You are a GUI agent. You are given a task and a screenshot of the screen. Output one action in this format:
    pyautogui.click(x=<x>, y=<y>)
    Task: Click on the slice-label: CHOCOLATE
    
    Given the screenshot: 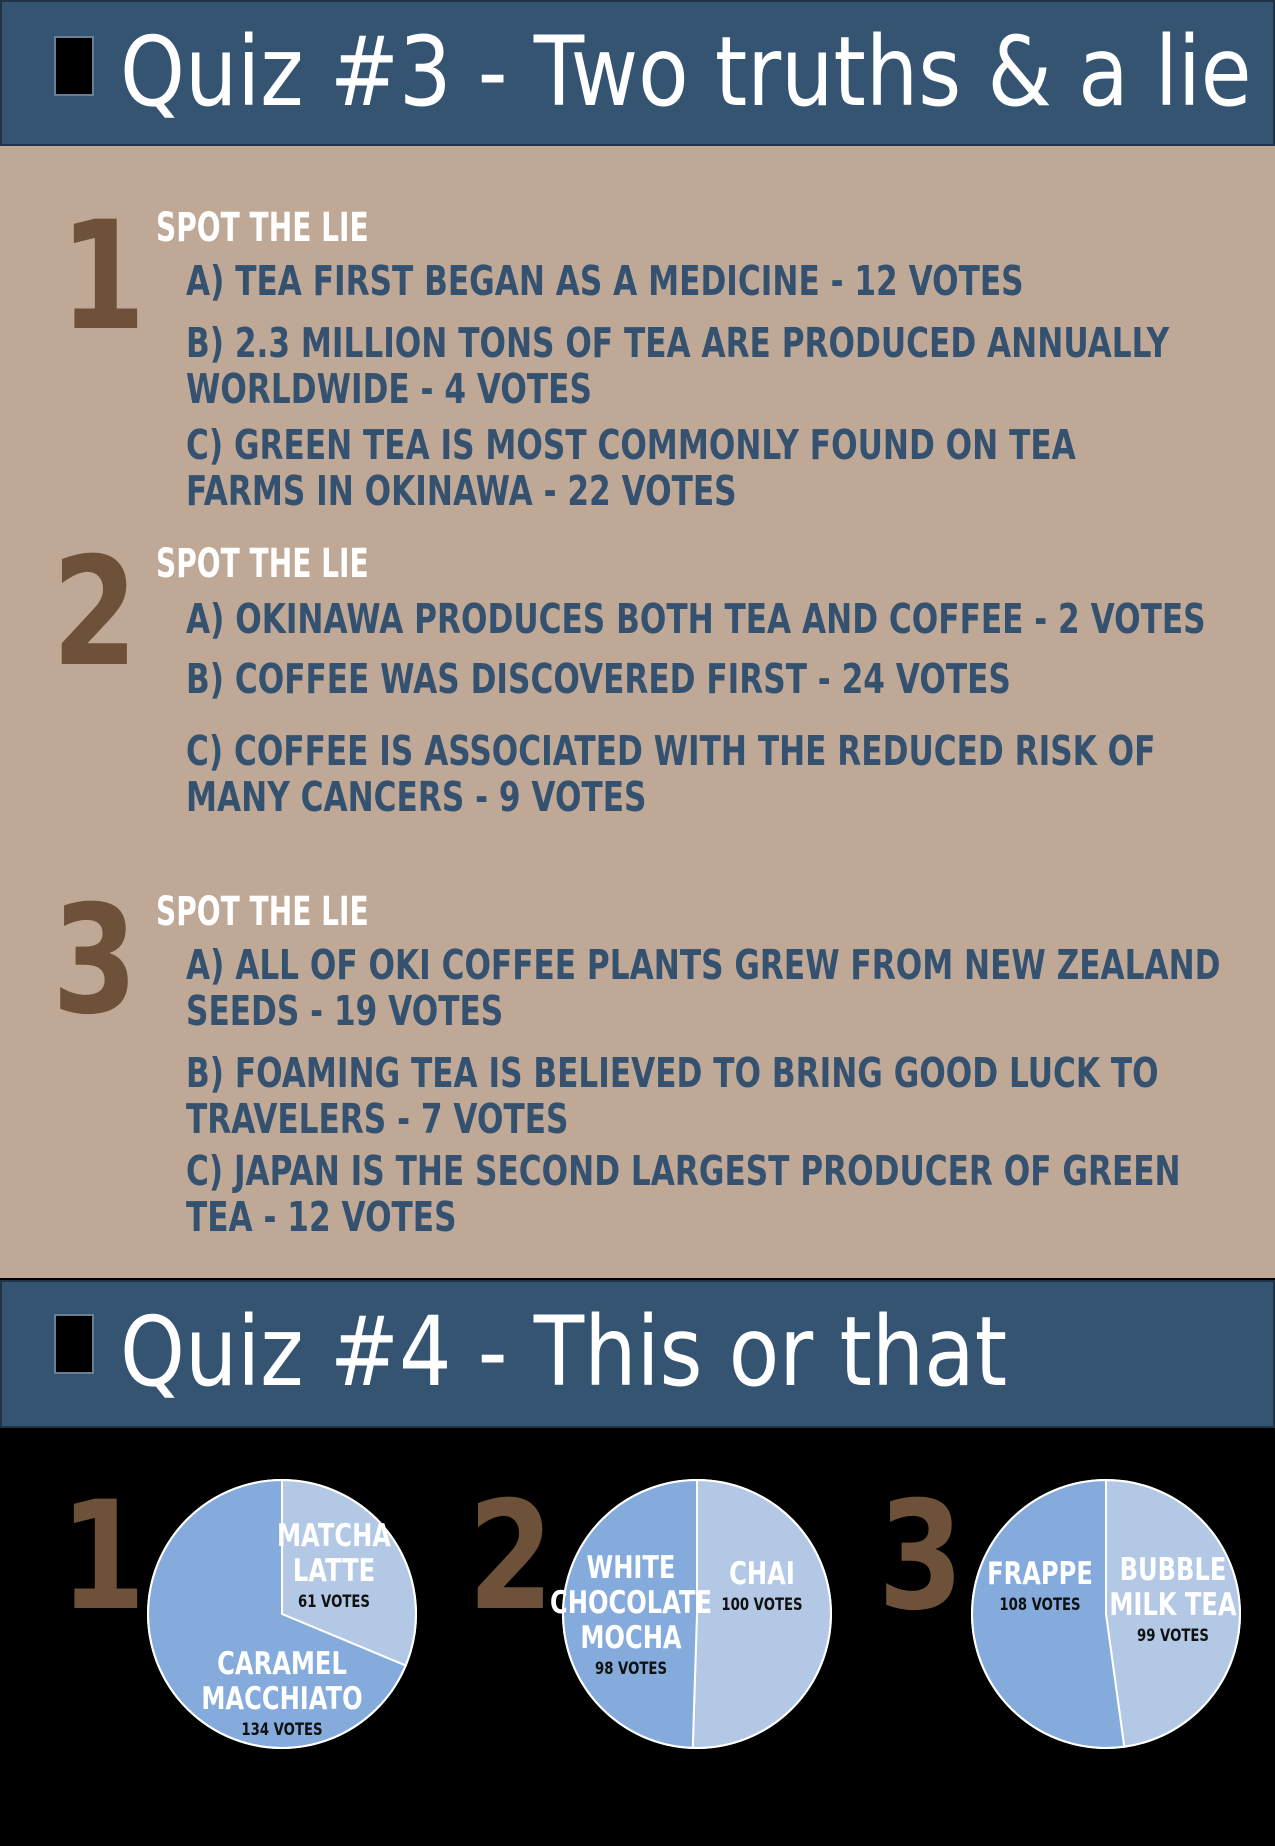 What is the action you would take?
    pyautogui.click(x=631, y=1602)
    